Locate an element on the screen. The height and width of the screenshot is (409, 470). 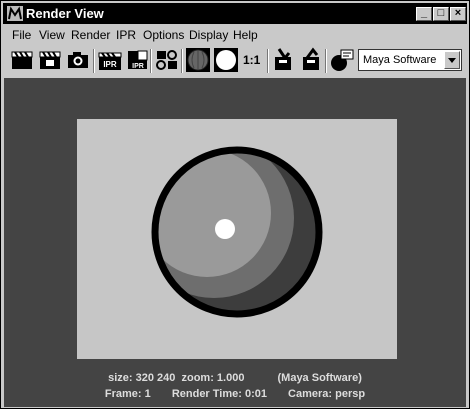
chevron-down-icon is located at coordinates (452, 60).